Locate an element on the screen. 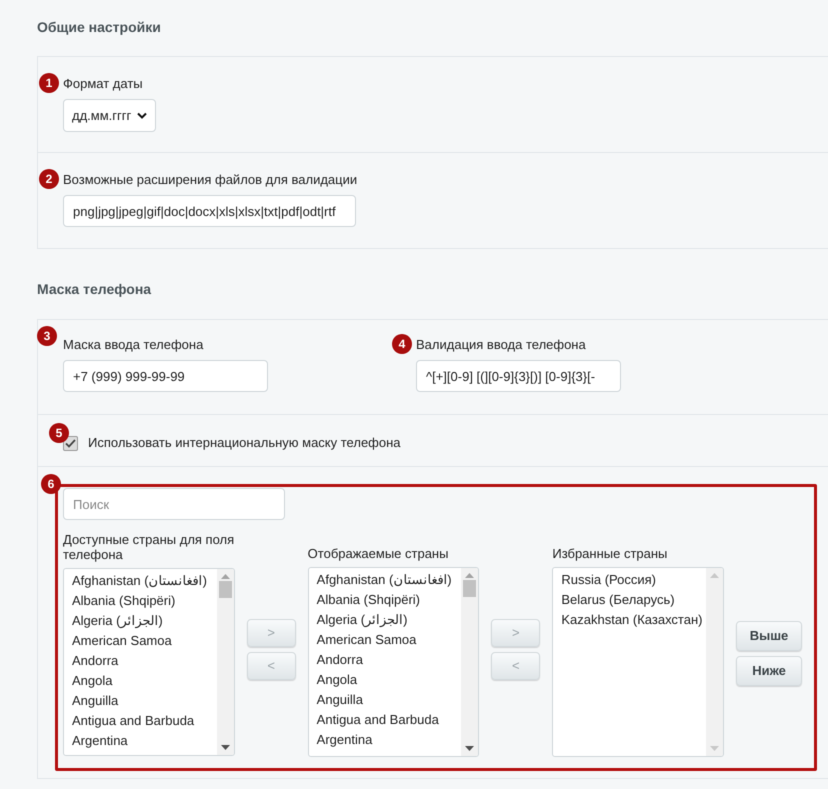 The width and height of the screenshot is (828, 789). text-input-field: ^[+][0-9] [(][0-9]{3}[)] [0-9]{3}[- is located at coordinates (518, 376).